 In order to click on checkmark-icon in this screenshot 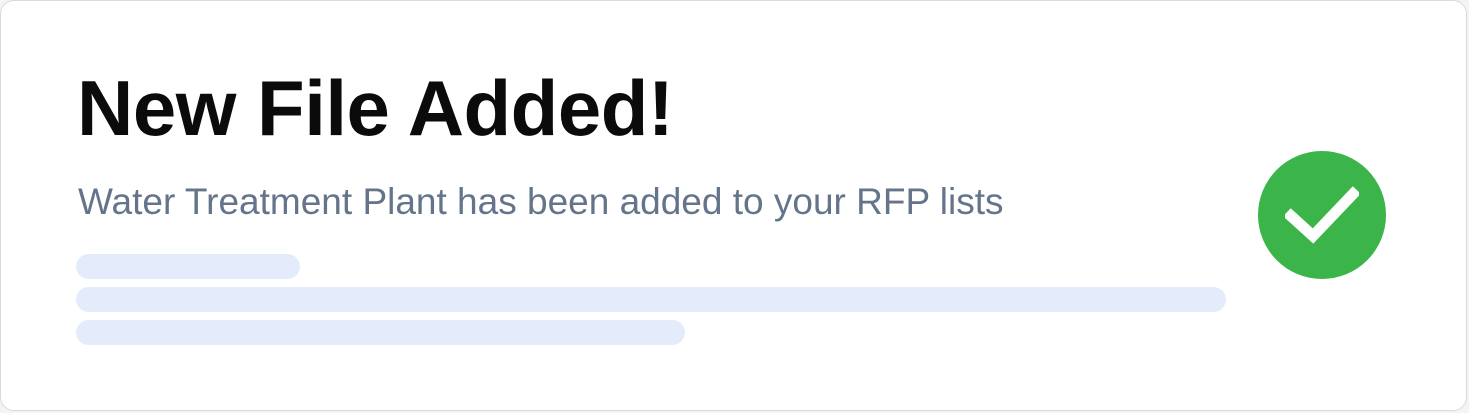, I will do `click(1322, 215)`.